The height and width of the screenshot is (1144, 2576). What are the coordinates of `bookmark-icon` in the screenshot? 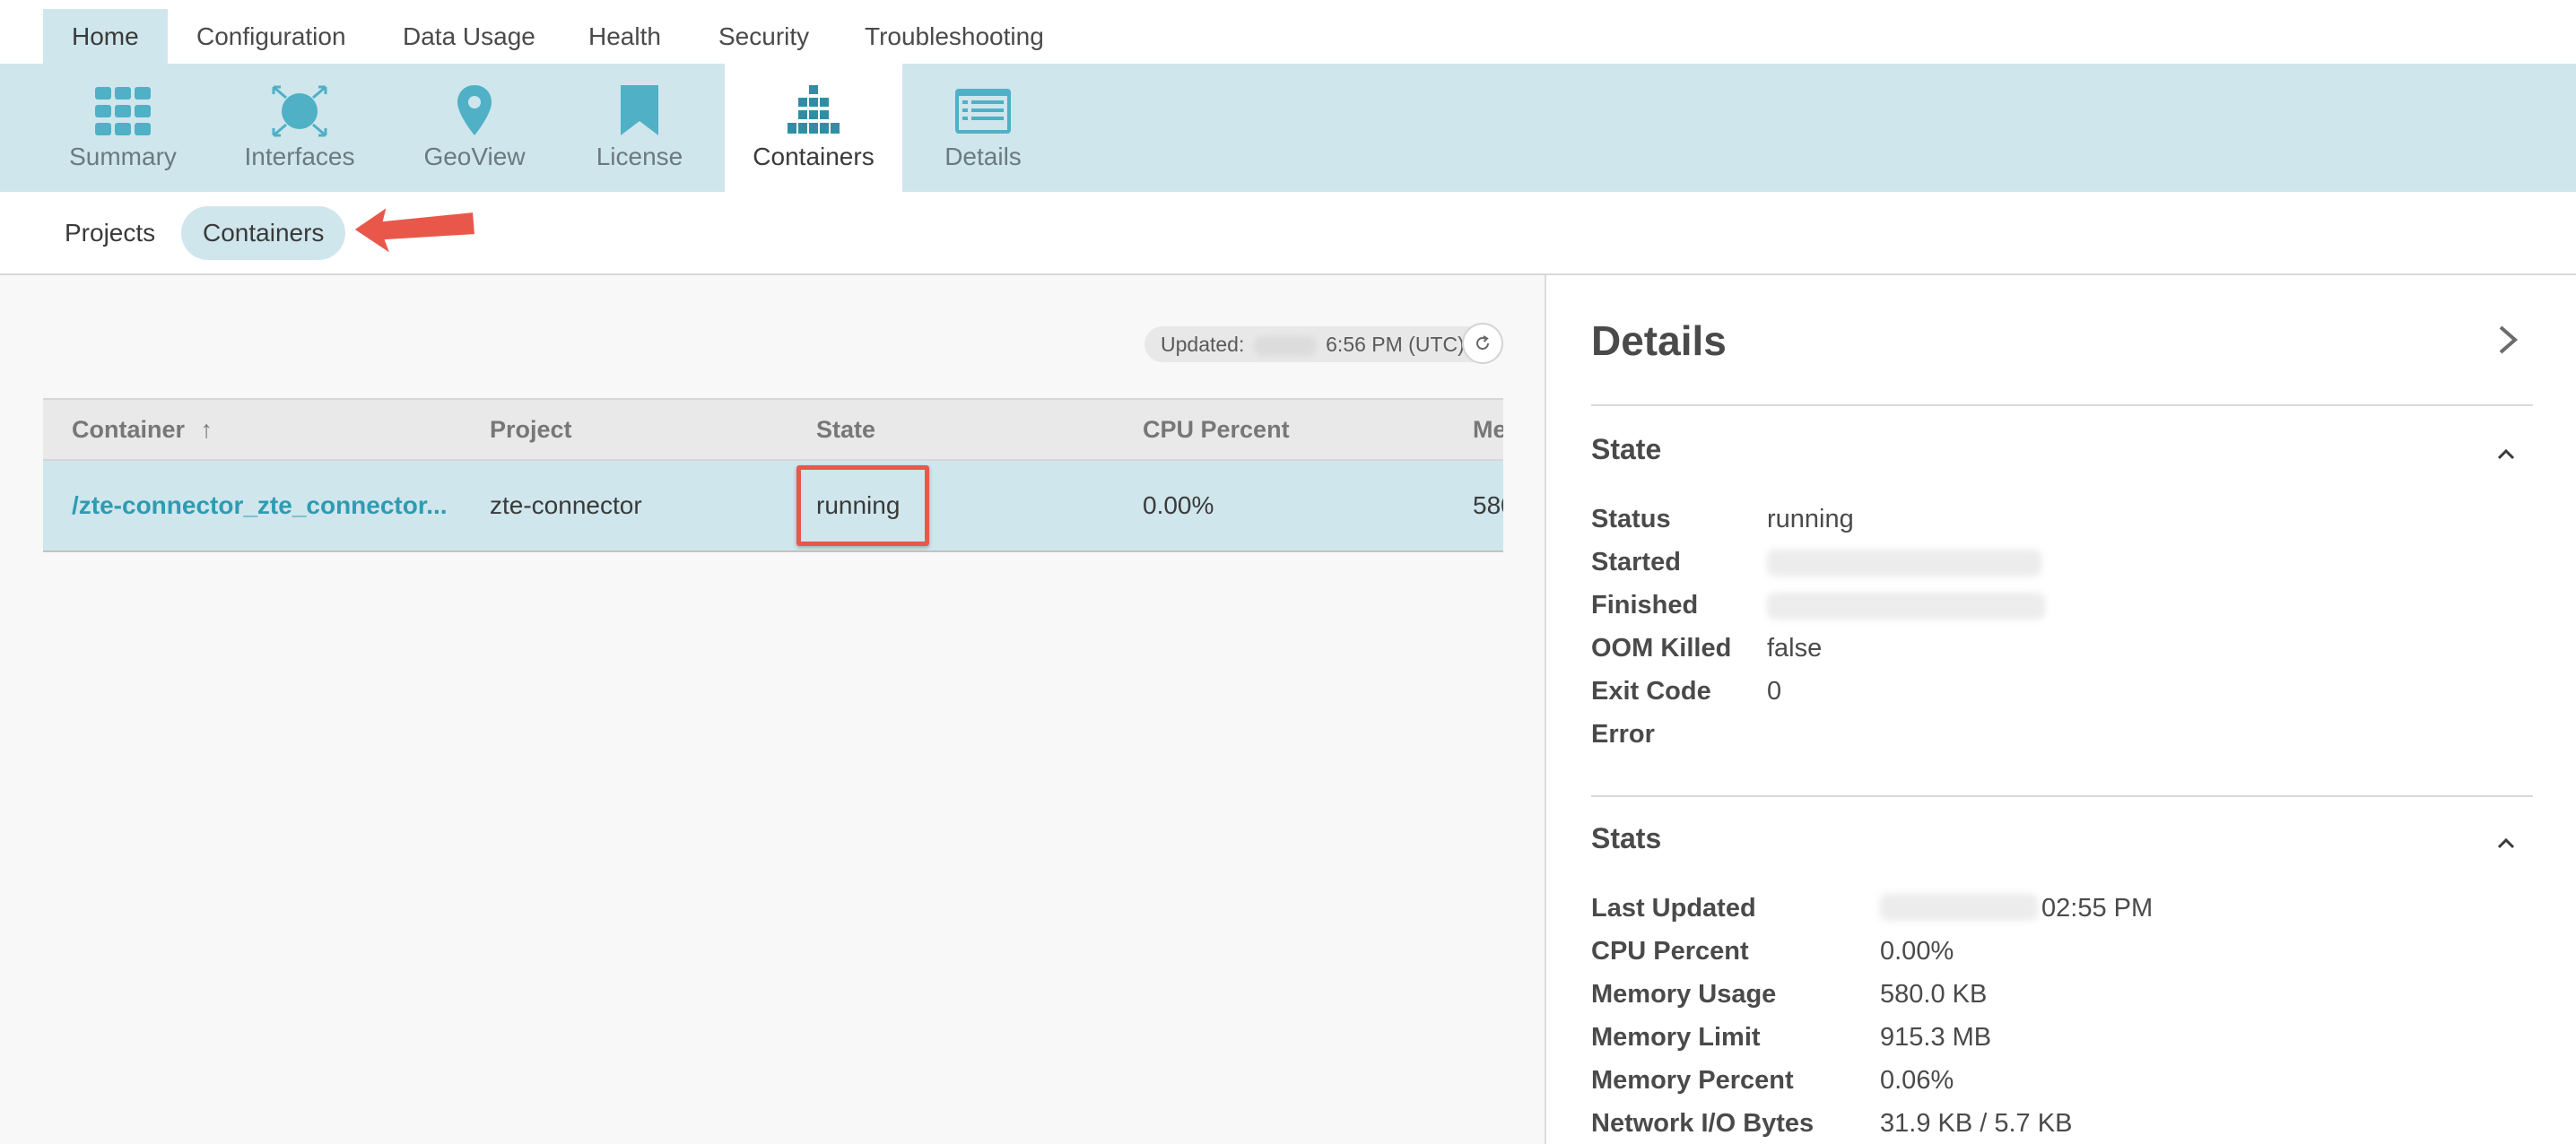 It's located at (639, 110).